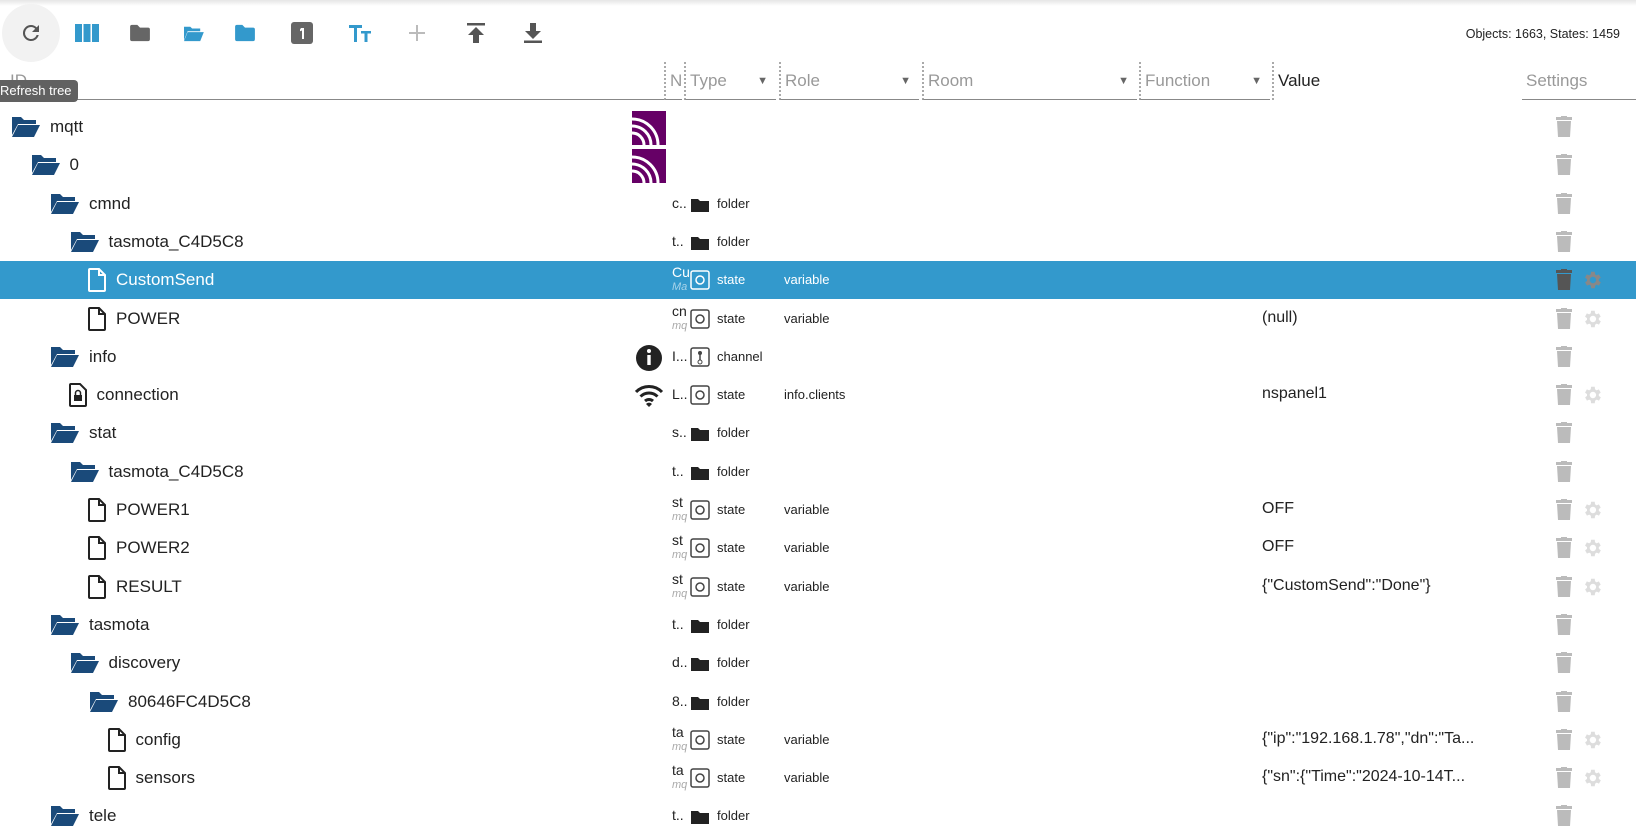 This screenshot has height=835, width=1636. Describe the element at coordinates (139, 510) in the screenshot. I see `tree-item: POWER1` at that location.